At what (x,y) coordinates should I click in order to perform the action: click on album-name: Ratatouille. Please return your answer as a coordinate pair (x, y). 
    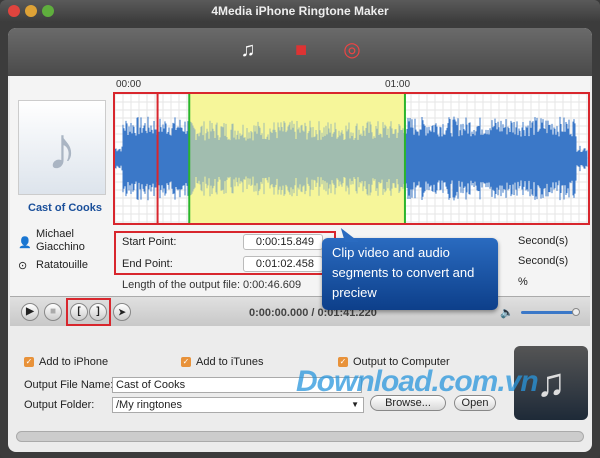
    Looking at the image, I should click on (62, 265).